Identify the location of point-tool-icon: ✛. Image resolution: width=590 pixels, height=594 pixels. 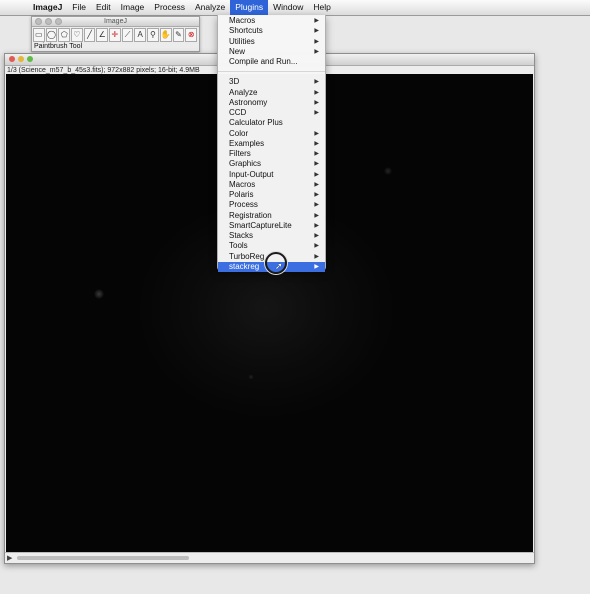
(115, 35).